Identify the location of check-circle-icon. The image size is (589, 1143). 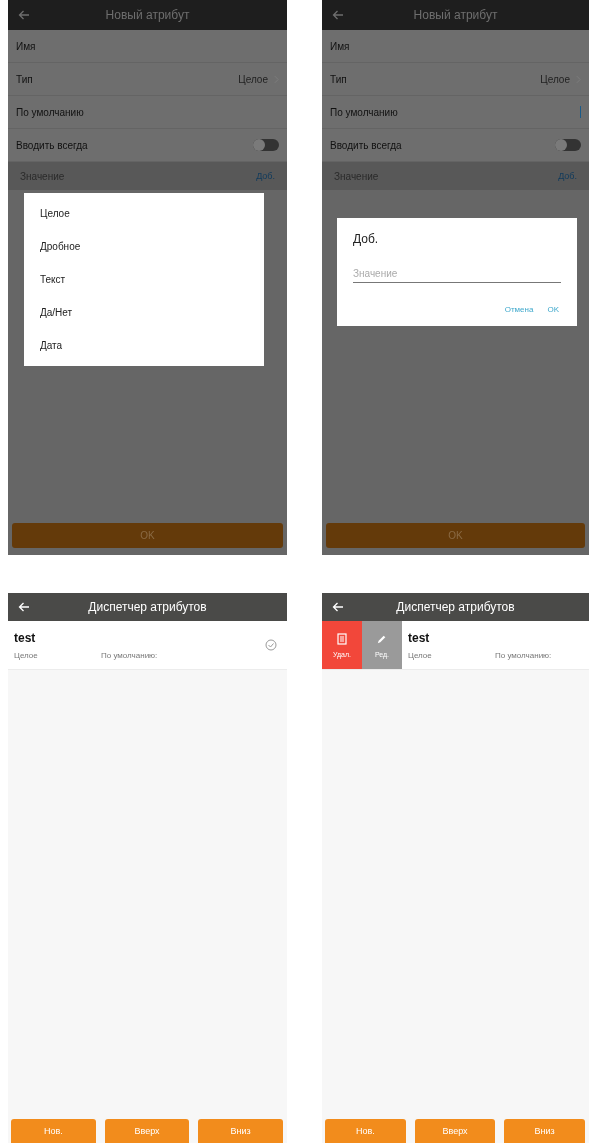
(271, 645).